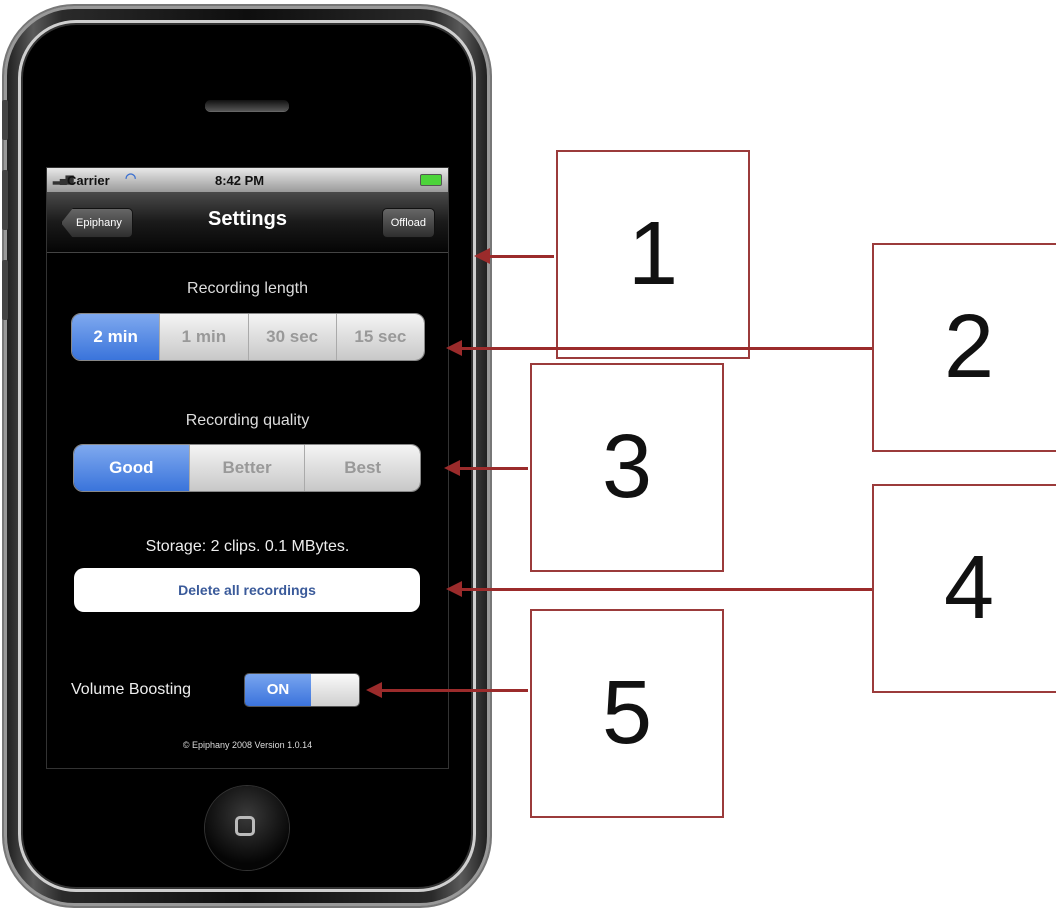  I want to click on toggle-on-label: ON, so click(278, 690).